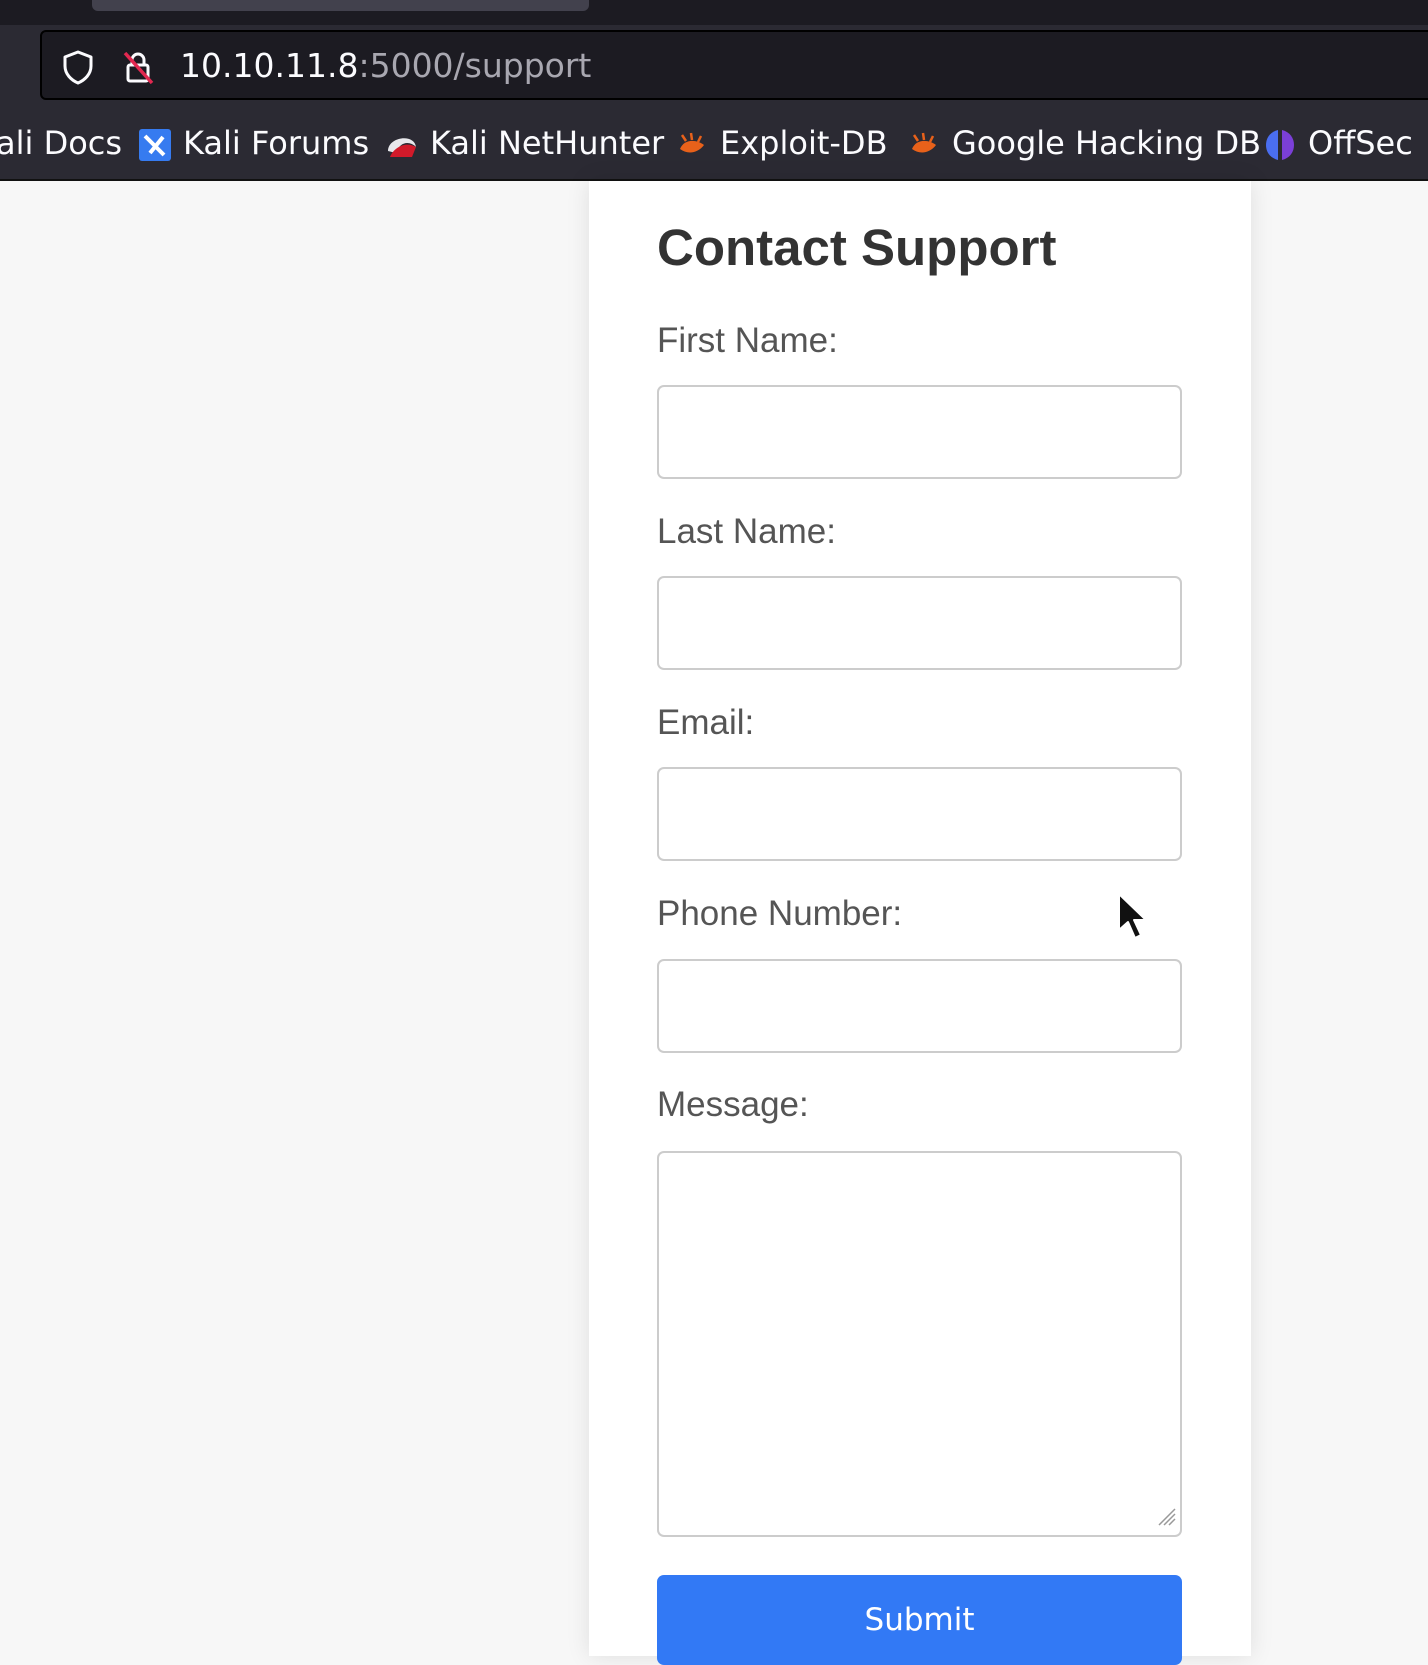  What do you see at coordinates (706, 722) in the screenshot?
I see `email-label: Email:` at bounding box center [706, 722].